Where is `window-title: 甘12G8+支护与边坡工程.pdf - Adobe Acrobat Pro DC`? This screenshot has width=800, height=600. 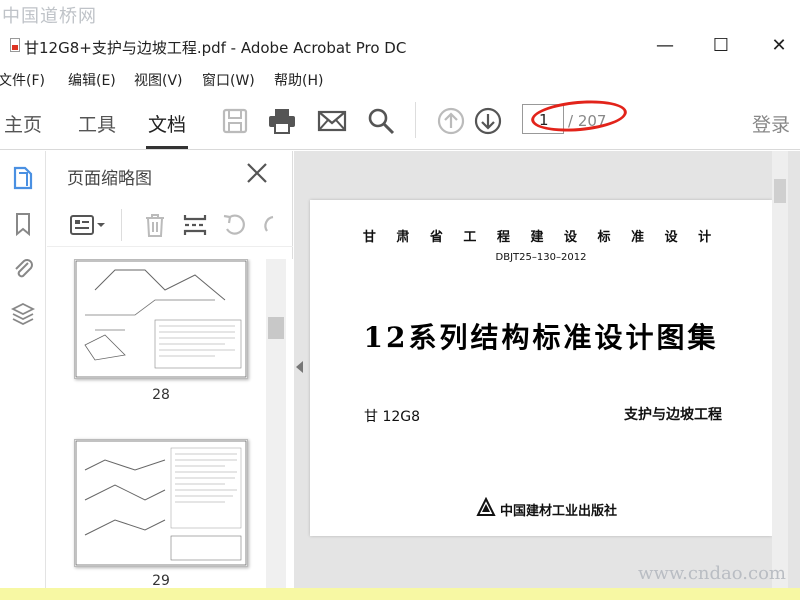
window-title: 甘12G8+支护与边坡工程.pdf - Adobe Acrobat Pro DC is located at coordinates (215, 48).